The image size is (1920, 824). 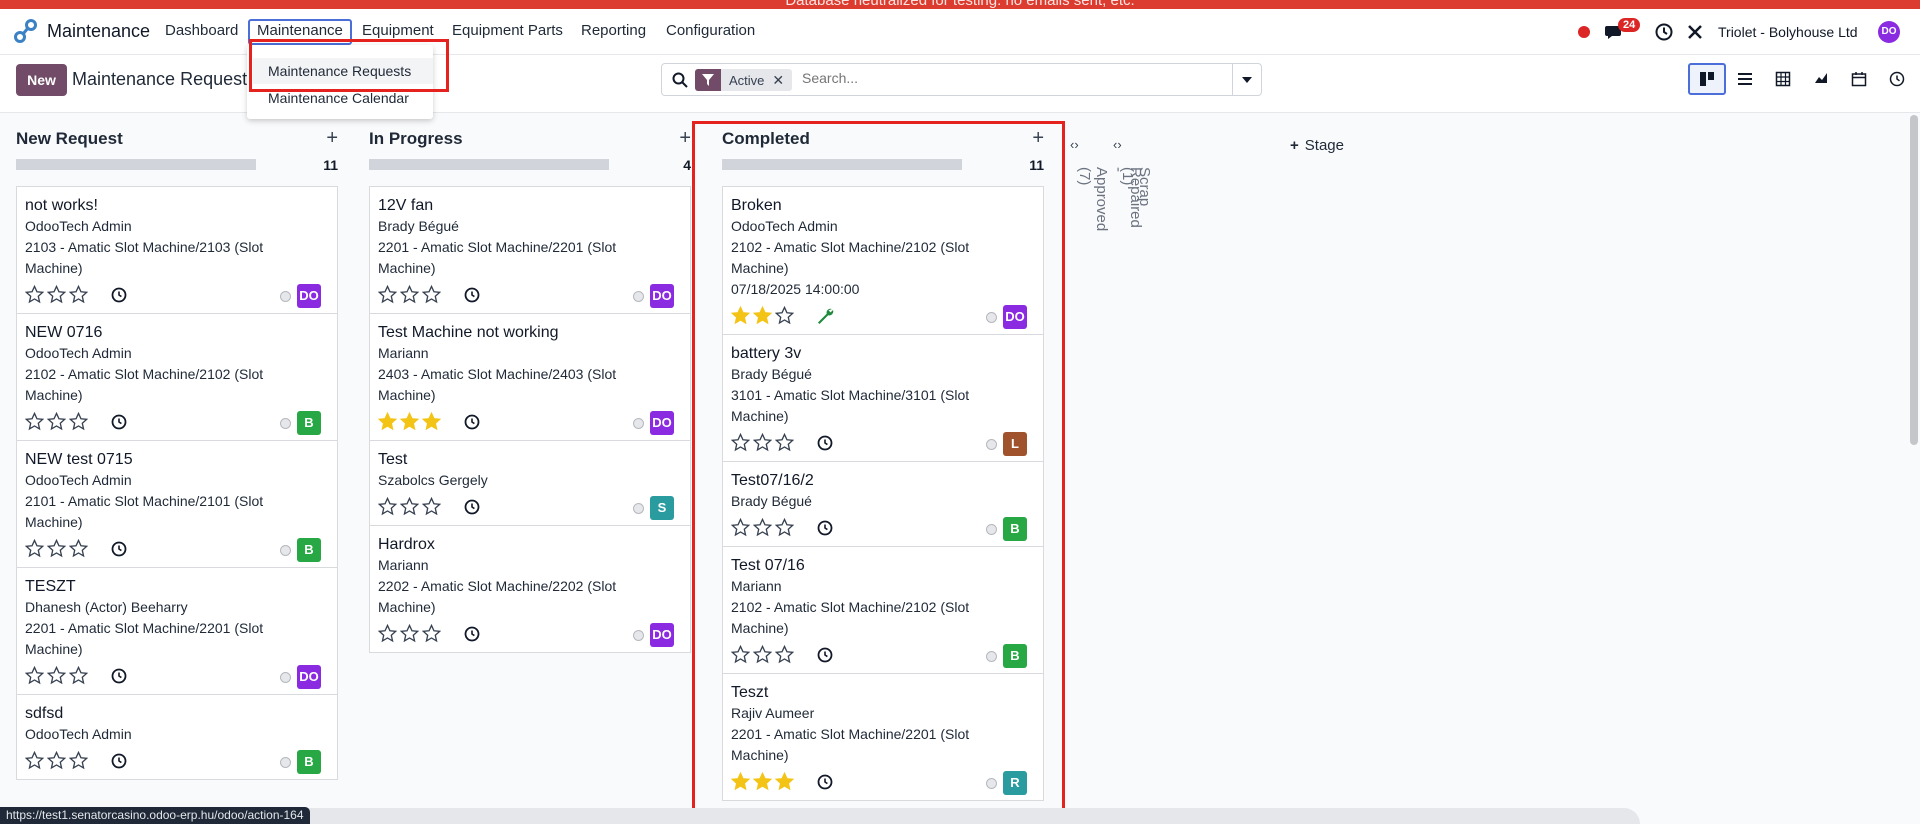 What do you see at coordinates (613, 32) in the screenshot?
I see `menu-reporting: Reporting` at bounding box center [613, 32].